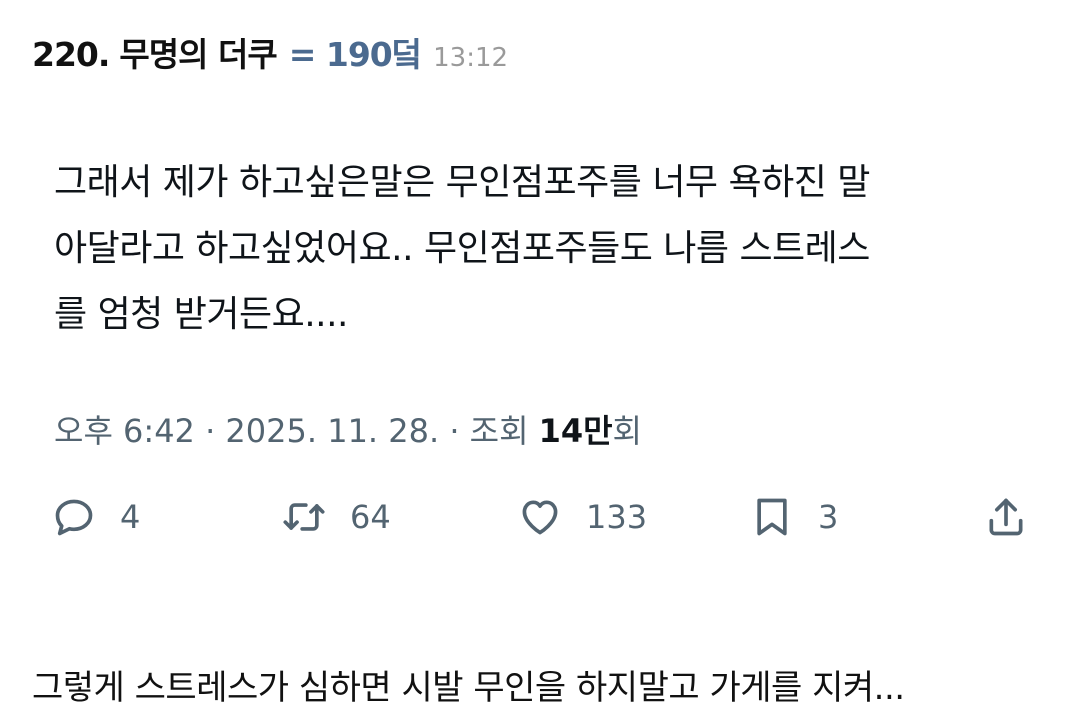 The image size is (1080, 723). What do you see at coordinates (71, 54) in the screenshot?
I see `comment-number: 220.` at bounding box center [71, 54].